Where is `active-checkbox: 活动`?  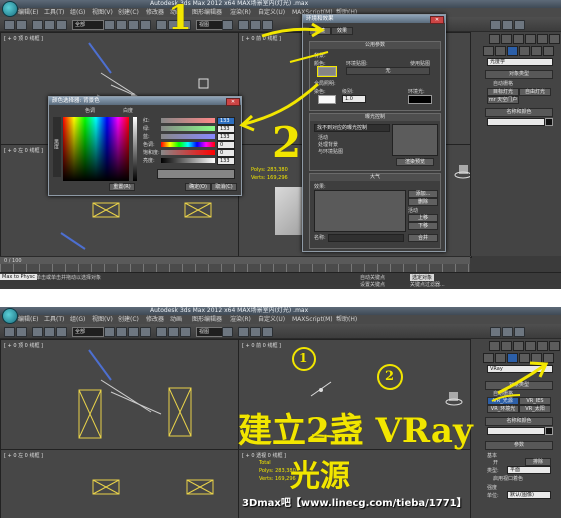 active-checkbox: 活动 is located at coordinates (323, 137).